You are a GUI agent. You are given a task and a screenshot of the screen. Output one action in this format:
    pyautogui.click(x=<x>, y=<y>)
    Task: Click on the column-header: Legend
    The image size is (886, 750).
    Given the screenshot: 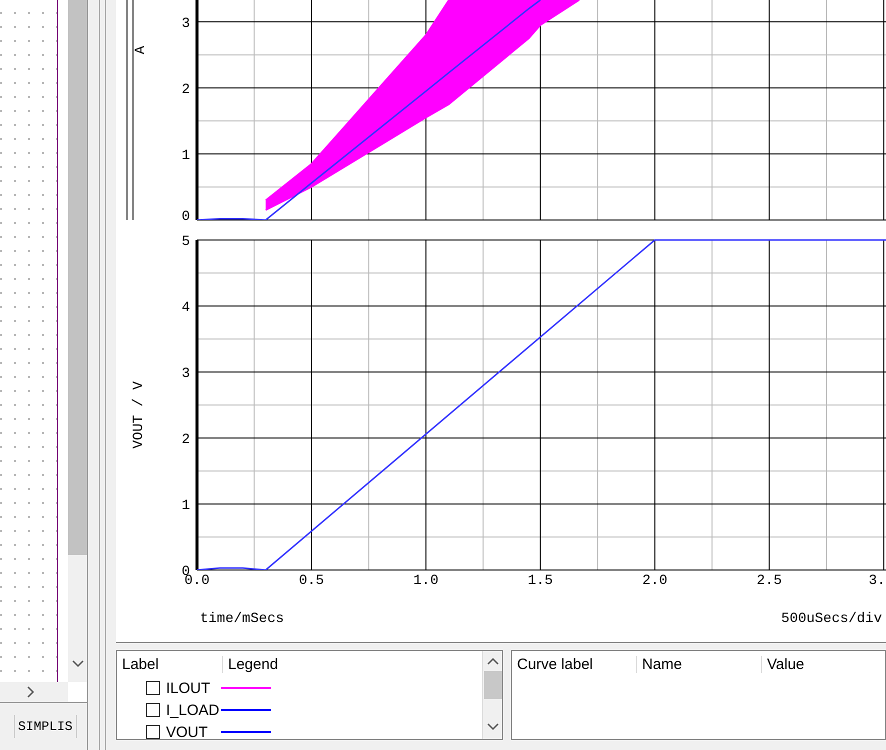 What is the action you would take?
    pyautogui.click(x=250, y=664)
    